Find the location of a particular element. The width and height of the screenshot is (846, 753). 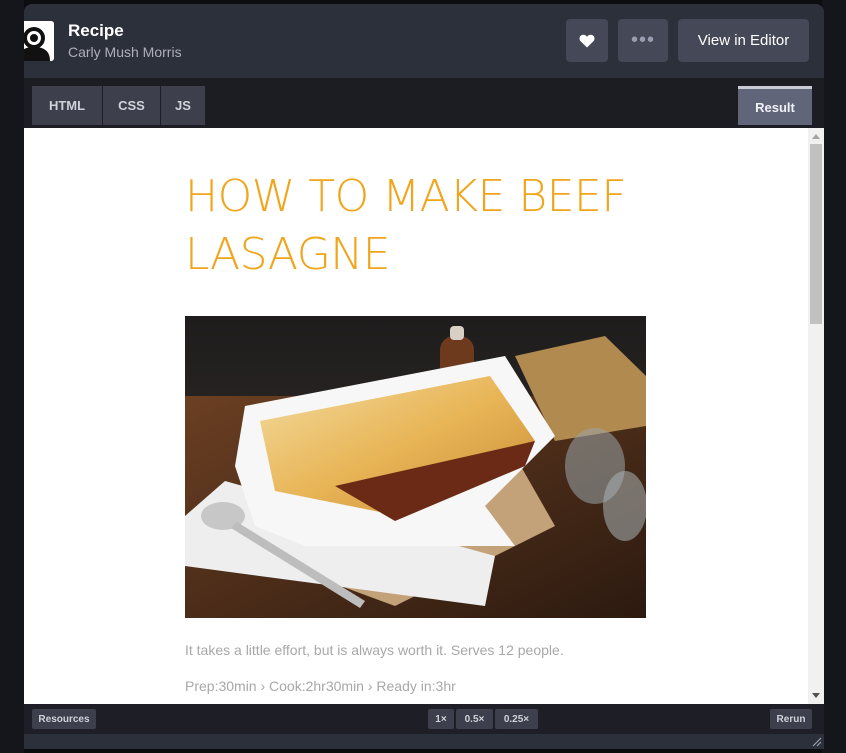

more-button: ••• is located at coordinates (643, 40).